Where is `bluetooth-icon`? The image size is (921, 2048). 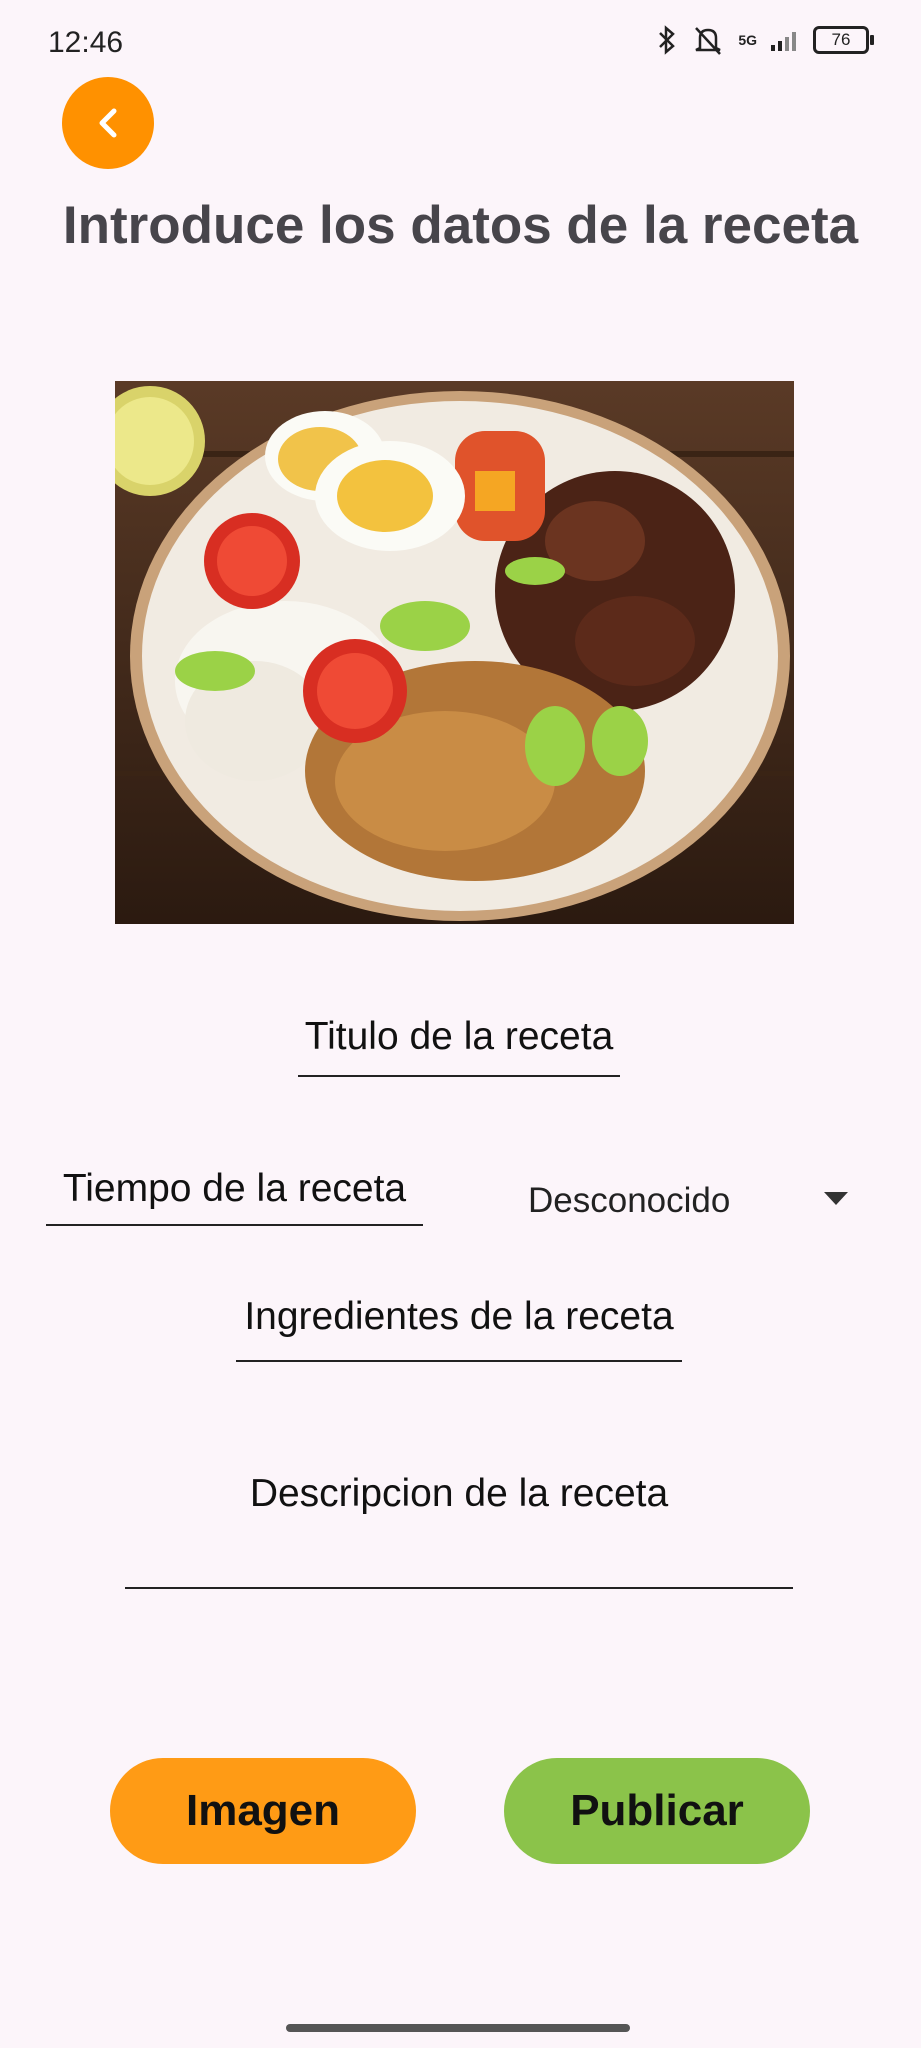
bluetooth-icon is located at coordinates (667, 40).